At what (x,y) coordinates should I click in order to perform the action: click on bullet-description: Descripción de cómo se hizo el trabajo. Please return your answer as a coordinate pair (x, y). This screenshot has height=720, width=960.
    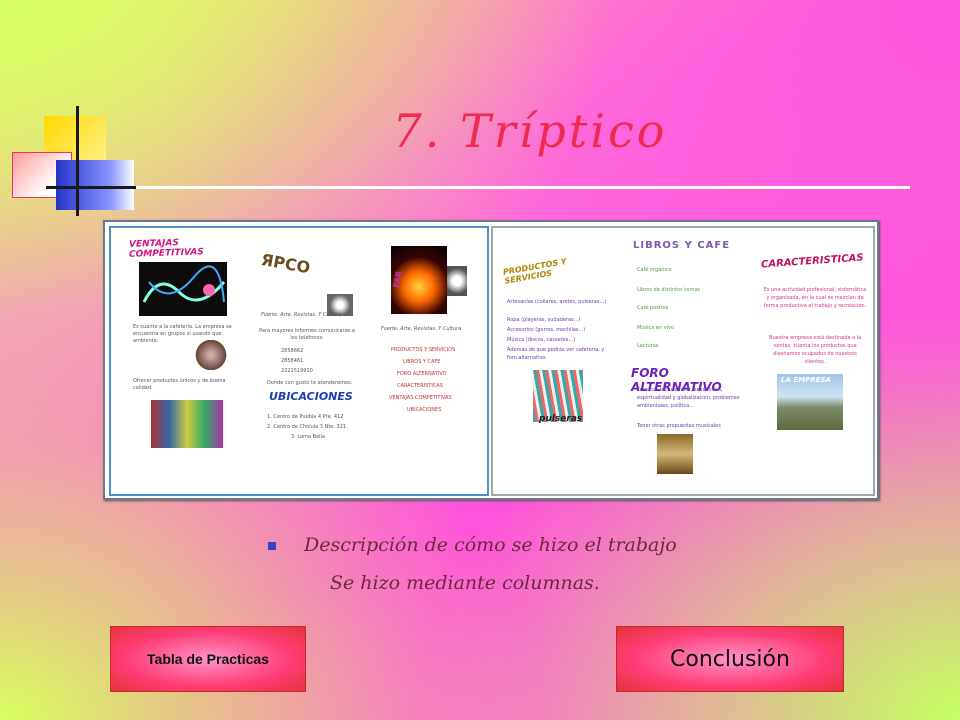
    Looking at the image, I should click on (472, 545).